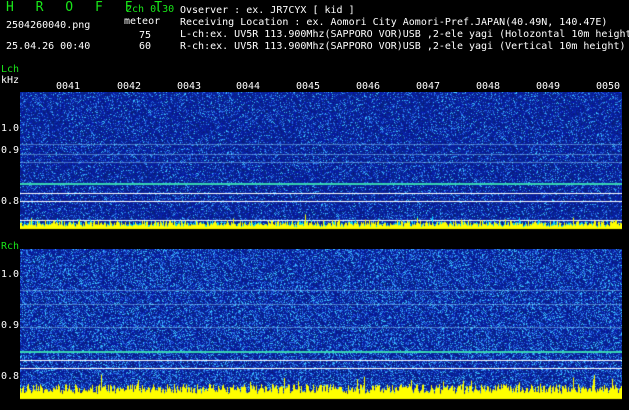 This screenshot has width=629, height=410. I want to click on lch-channel-label: Lch, so click(10, 69).